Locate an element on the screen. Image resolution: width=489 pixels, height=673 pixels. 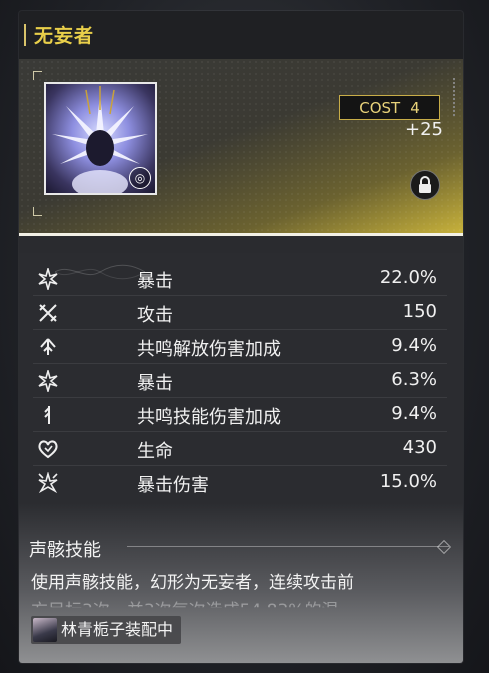
hero-divider is located at coordinates (241, 234).